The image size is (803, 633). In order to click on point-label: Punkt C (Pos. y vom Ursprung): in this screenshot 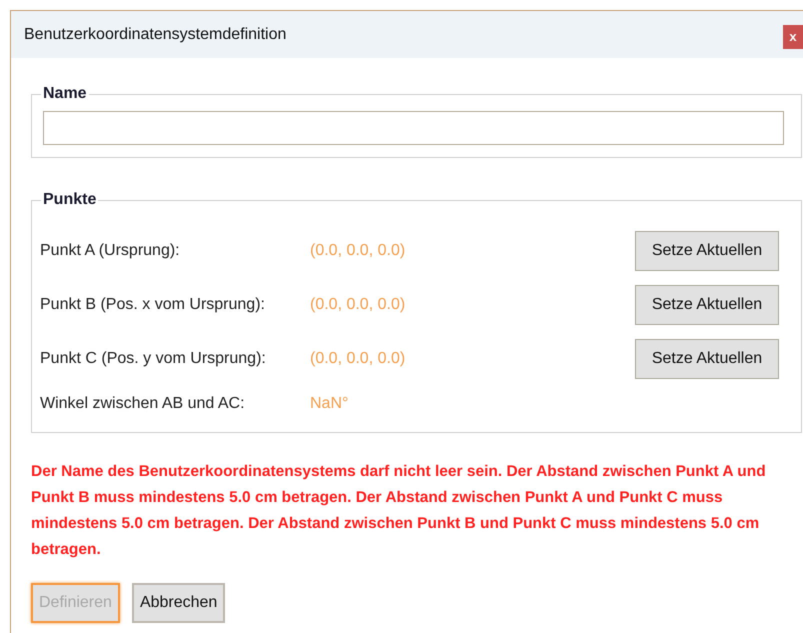, I will do `click(153, 359)`.